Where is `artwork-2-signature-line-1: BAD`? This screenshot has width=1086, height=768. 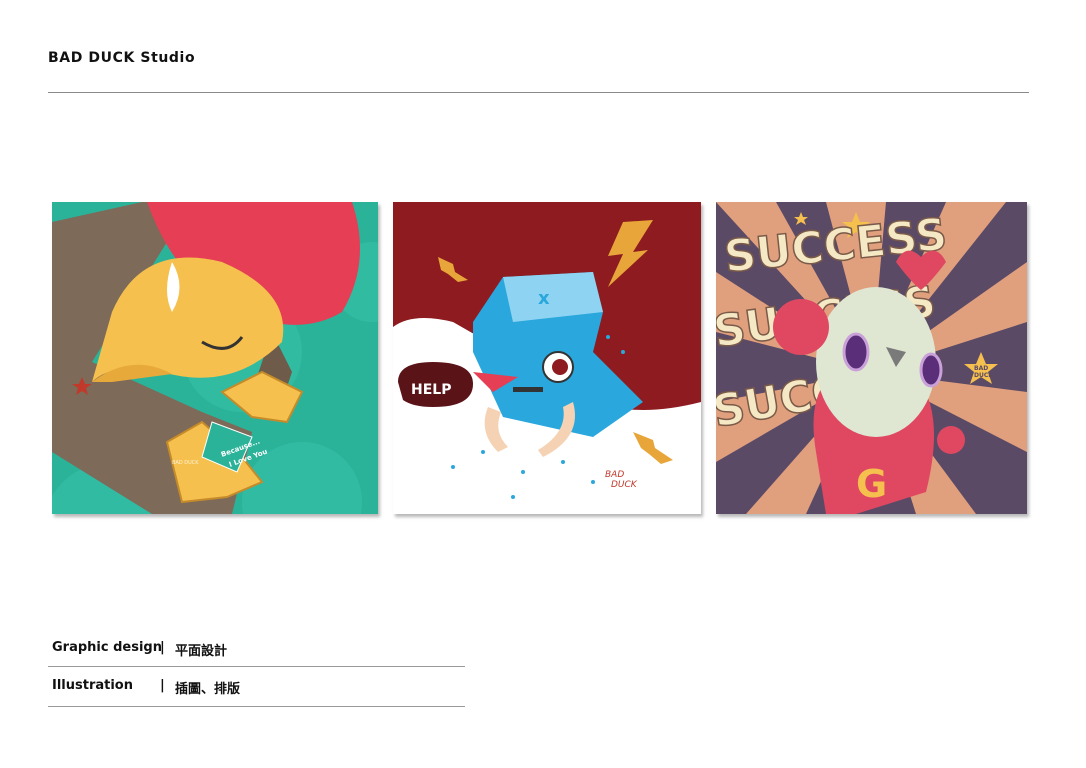
artwork-2-signature-line-1: BAD is located at coordinates (614, 475).